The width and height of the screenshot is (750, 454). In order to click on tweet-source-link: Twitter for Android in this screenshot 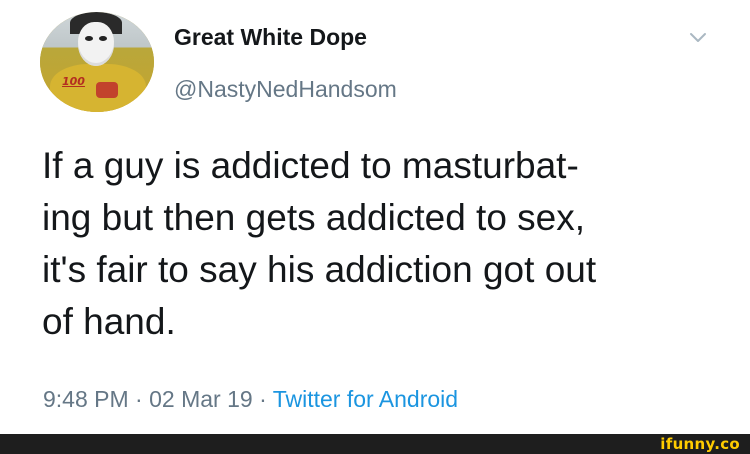, I will do `click(365, 399)`.